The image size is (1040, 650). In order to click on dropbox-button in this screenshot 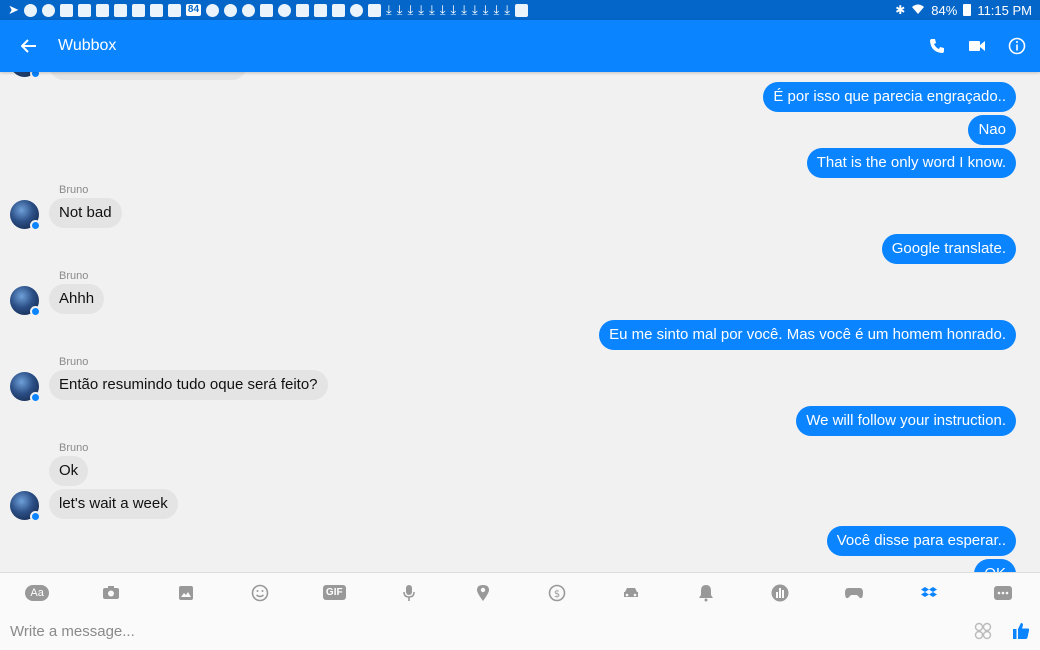, I will do `click(928, 593)`.